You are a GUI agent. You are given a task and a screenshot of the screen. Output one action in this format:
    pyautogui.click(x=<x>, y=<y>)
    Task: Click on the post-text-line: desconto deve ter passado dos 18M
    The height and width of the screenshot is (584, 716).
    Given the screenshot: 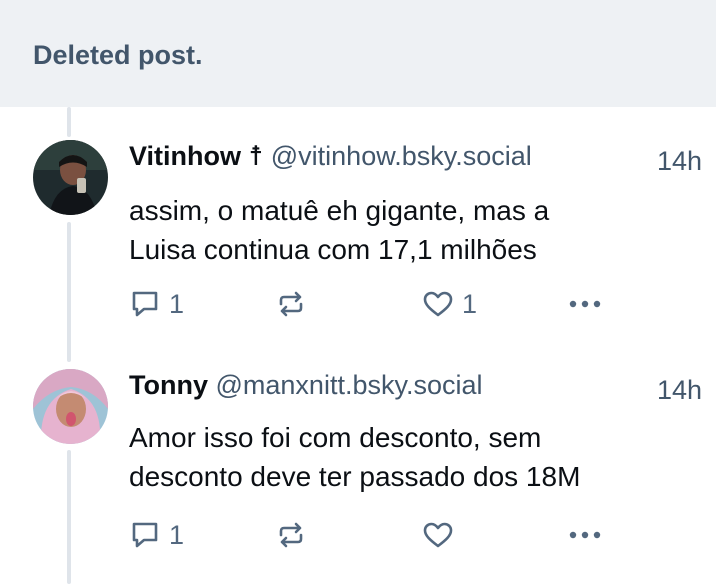 What is the action you would take?
    pyautogui.click(x=355, y=476)
    